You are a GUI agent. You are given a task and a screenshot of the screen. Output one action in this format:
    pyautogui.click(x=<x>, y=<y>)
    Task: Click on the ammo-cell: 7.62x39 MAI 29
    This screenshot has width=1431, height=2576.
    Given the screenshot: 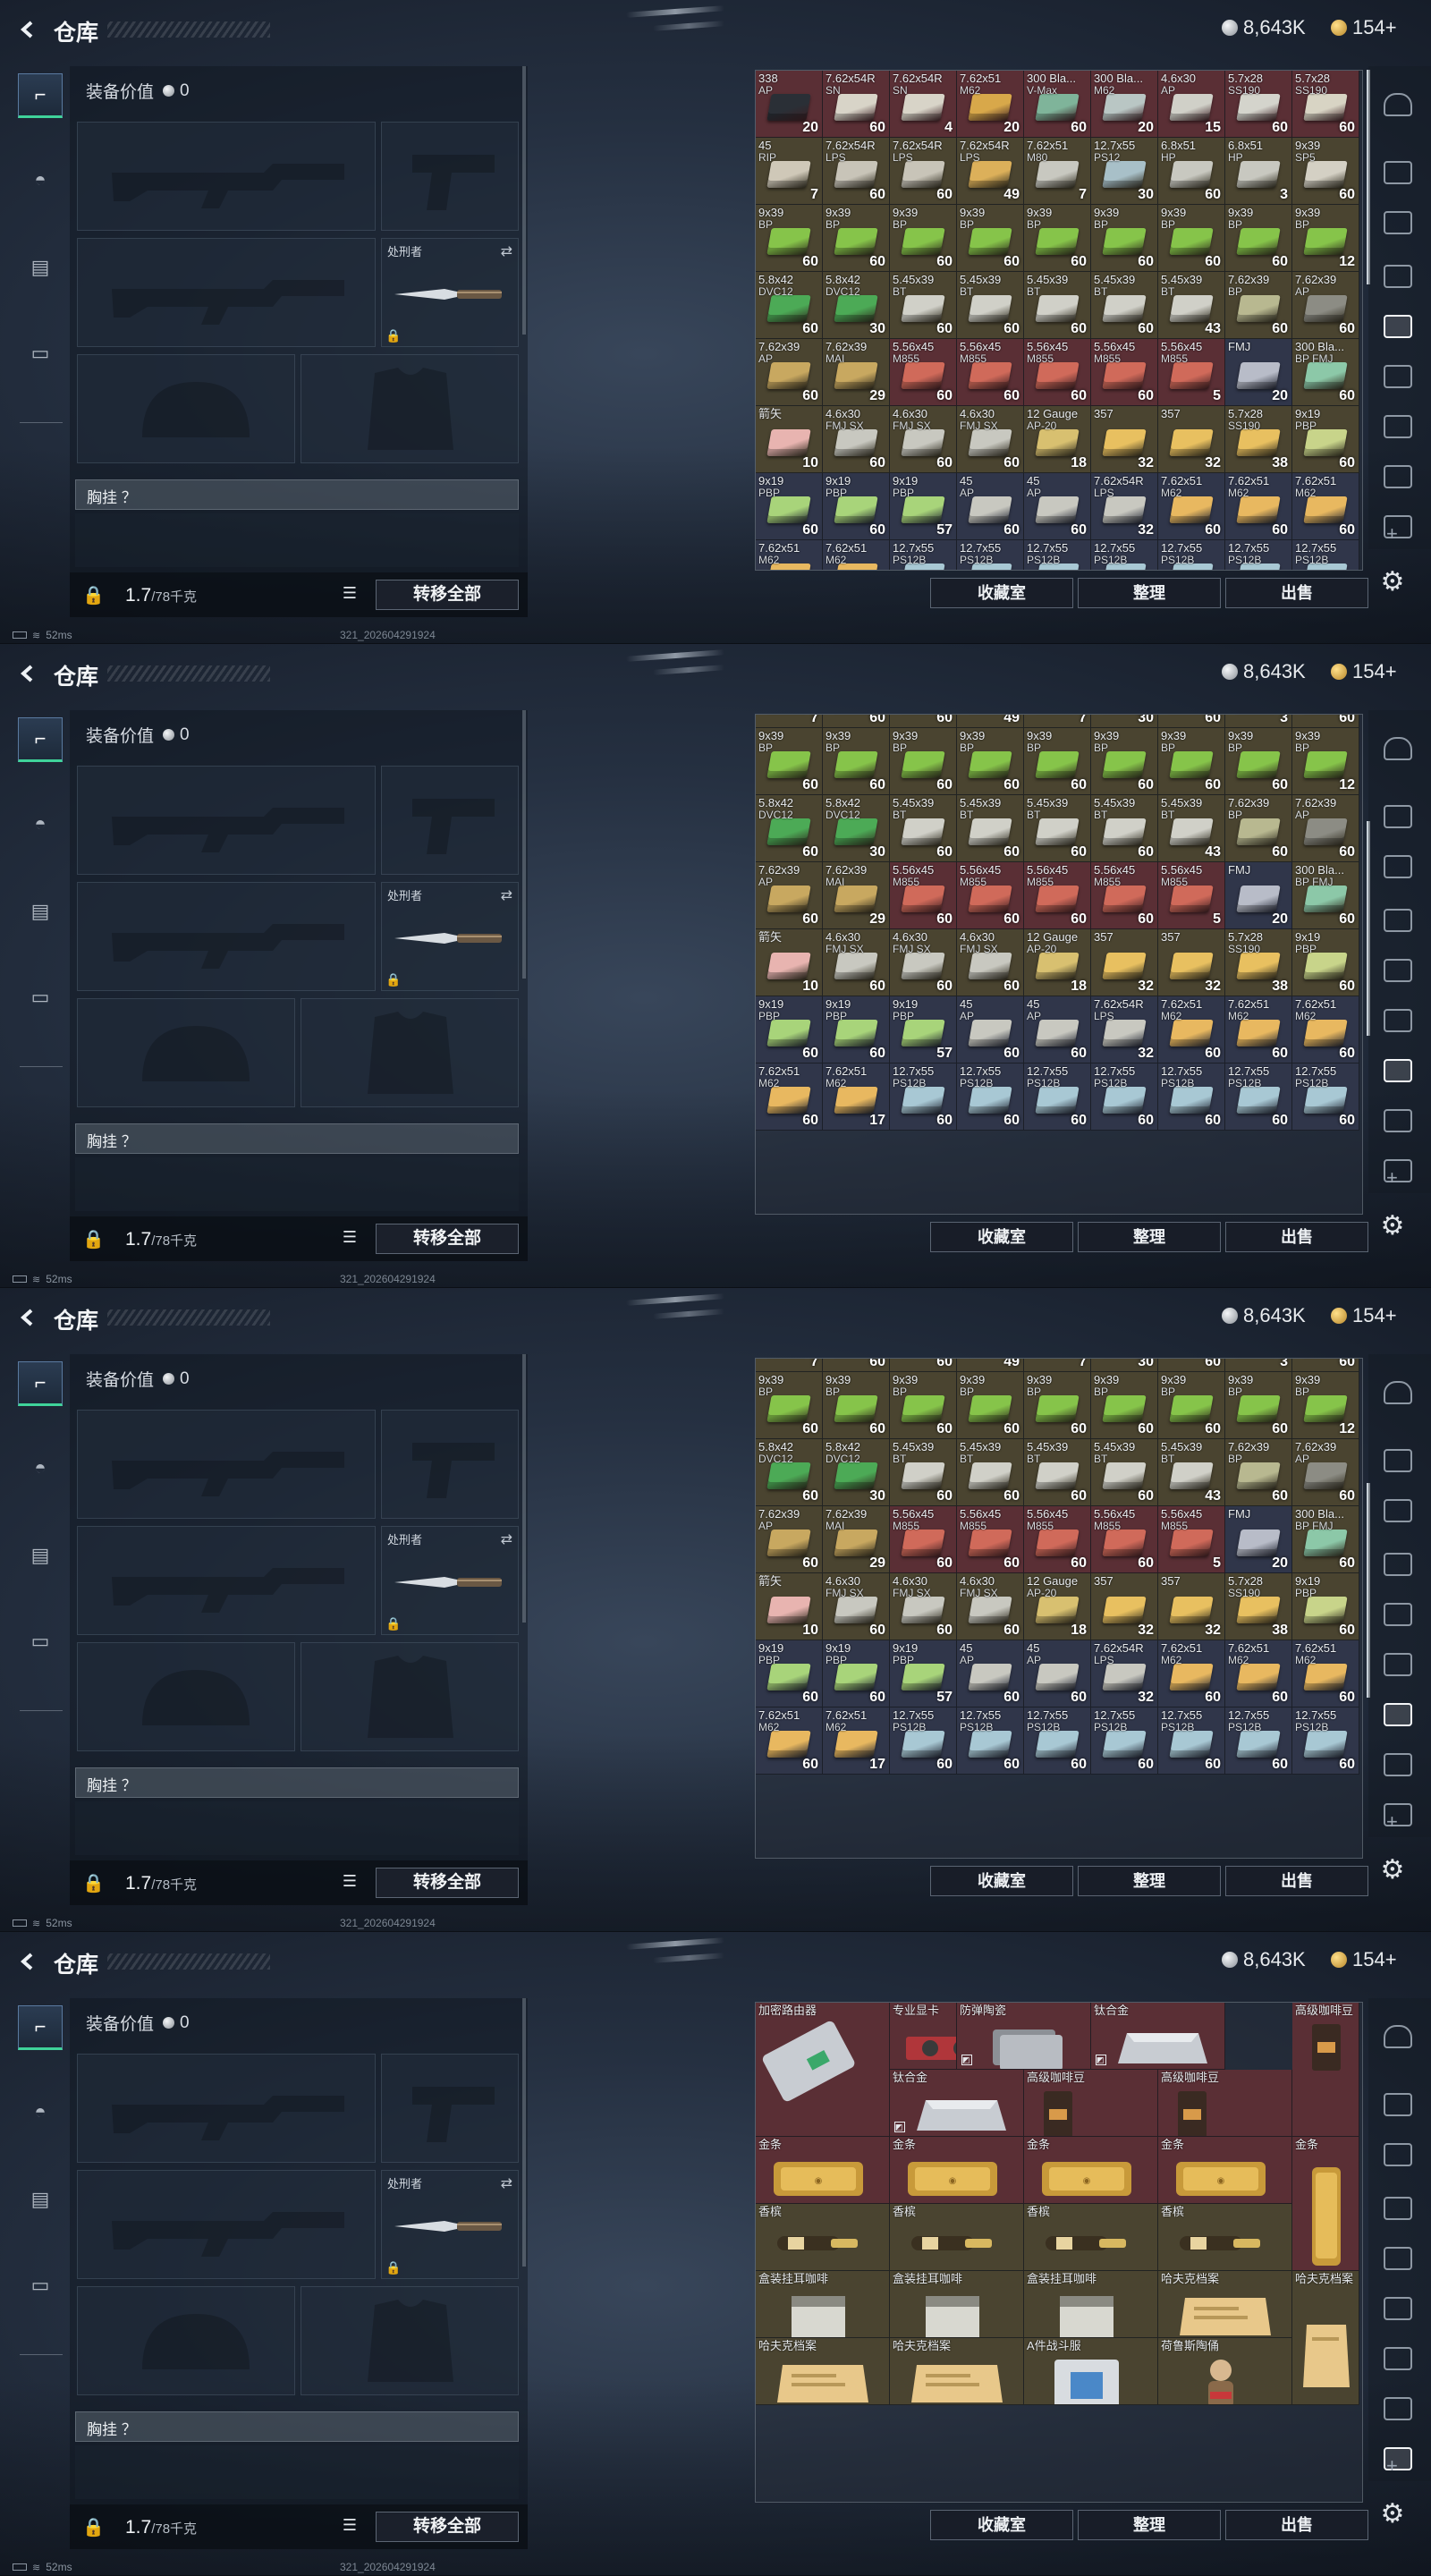 What is the action you would take?
    pyautogui.click(x=857, y=895)
    